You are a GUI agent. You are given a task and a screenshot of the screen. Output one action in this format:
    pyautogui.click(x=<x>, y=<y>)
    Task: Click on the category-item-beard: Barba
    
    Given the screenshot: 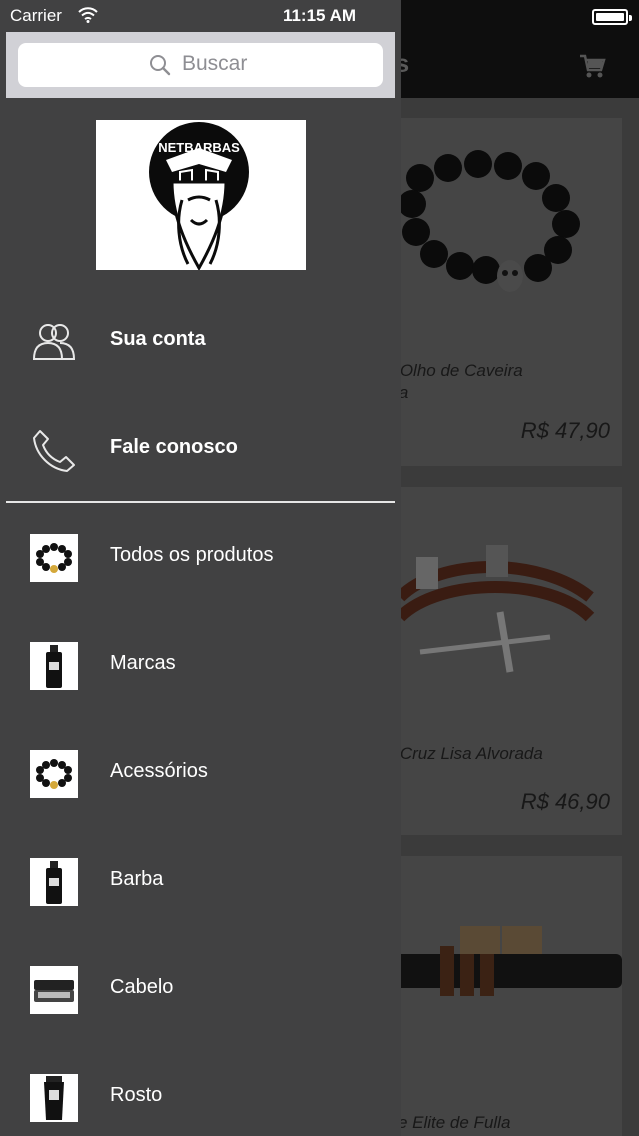 What is the action you would take?
    pyautogui.click(x=200, y=882)
    